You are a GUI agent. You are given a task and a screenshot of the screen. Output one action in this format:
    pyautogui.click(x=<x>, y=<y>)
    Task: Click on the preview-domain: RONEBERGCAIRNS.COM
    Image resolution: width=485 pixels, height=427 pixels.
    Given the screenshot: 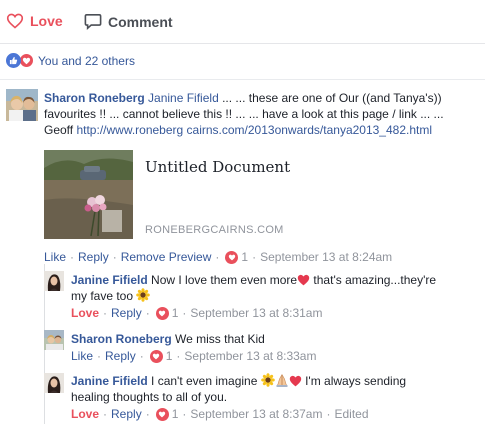 What is the action you would take?
    pyautogui.click(x=214, y=230)
    